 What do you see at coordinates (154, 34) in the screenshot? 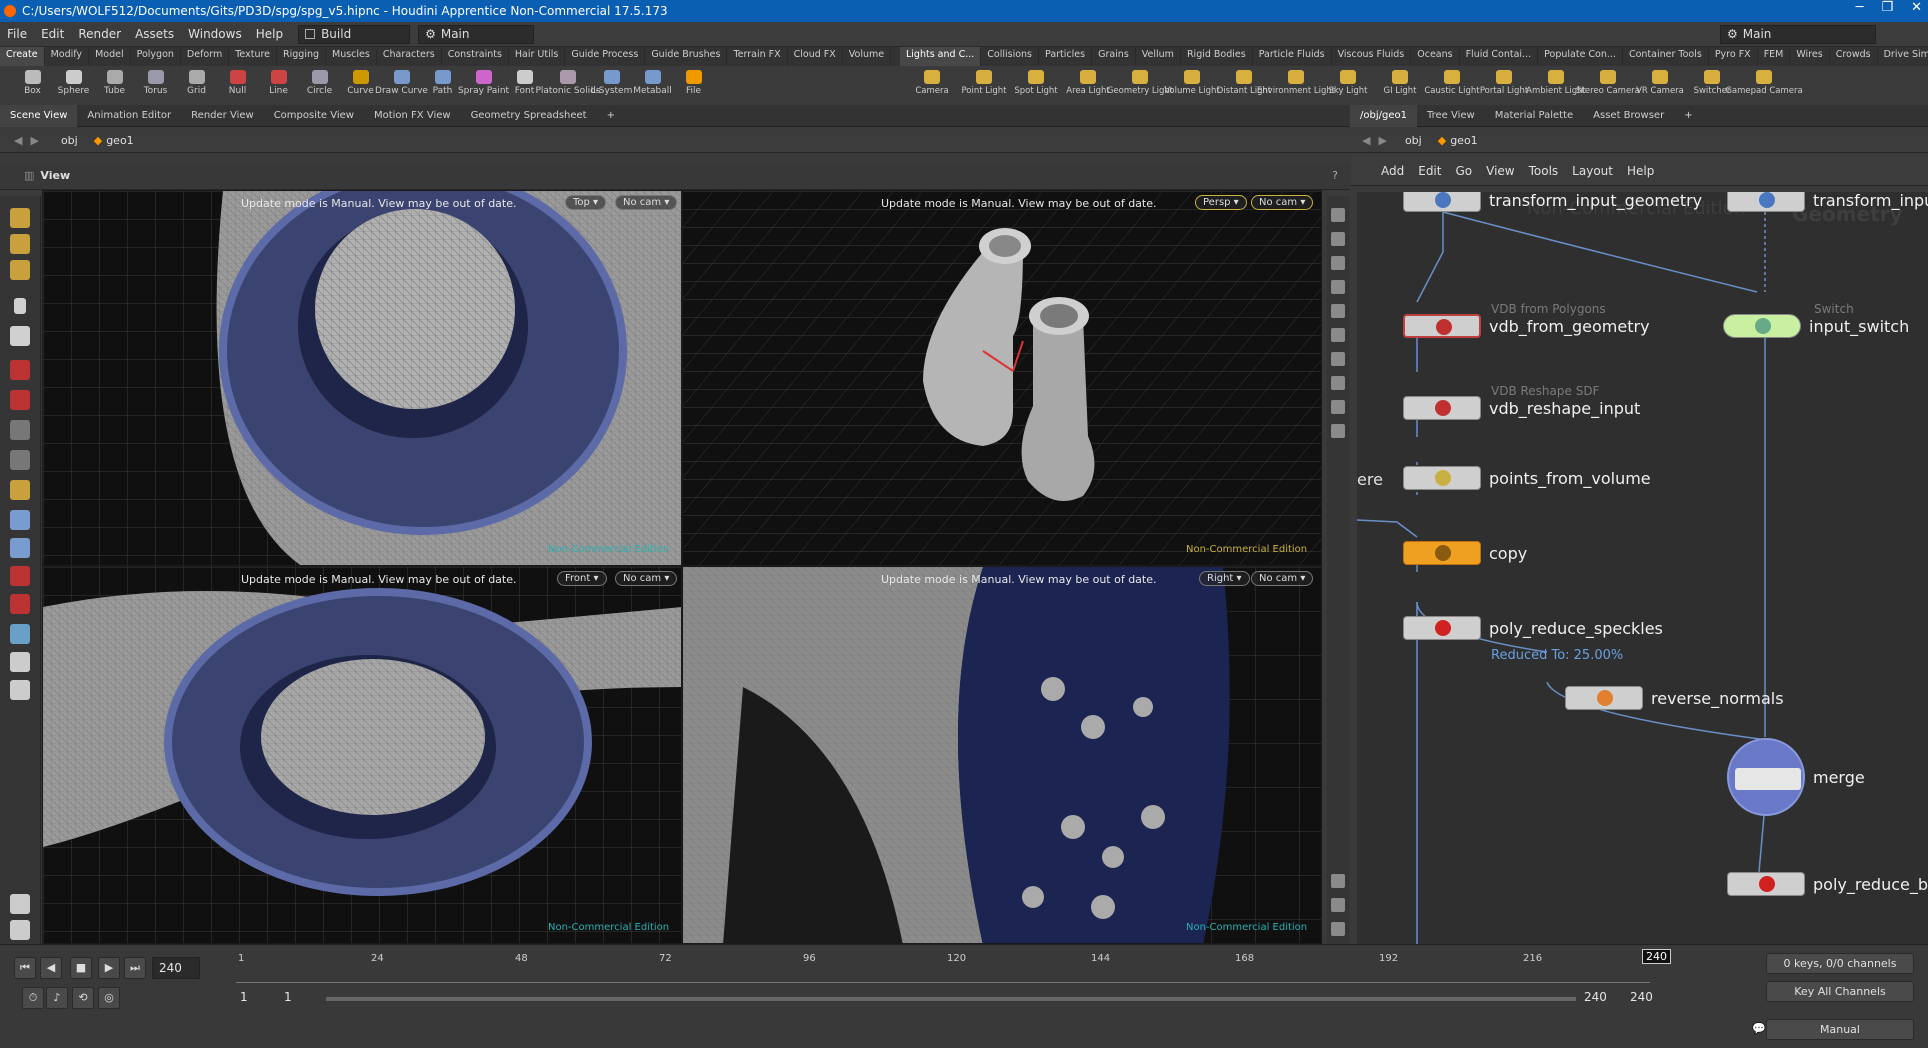
I see `menu-assets: Assets` at bounding box center [154, 34].